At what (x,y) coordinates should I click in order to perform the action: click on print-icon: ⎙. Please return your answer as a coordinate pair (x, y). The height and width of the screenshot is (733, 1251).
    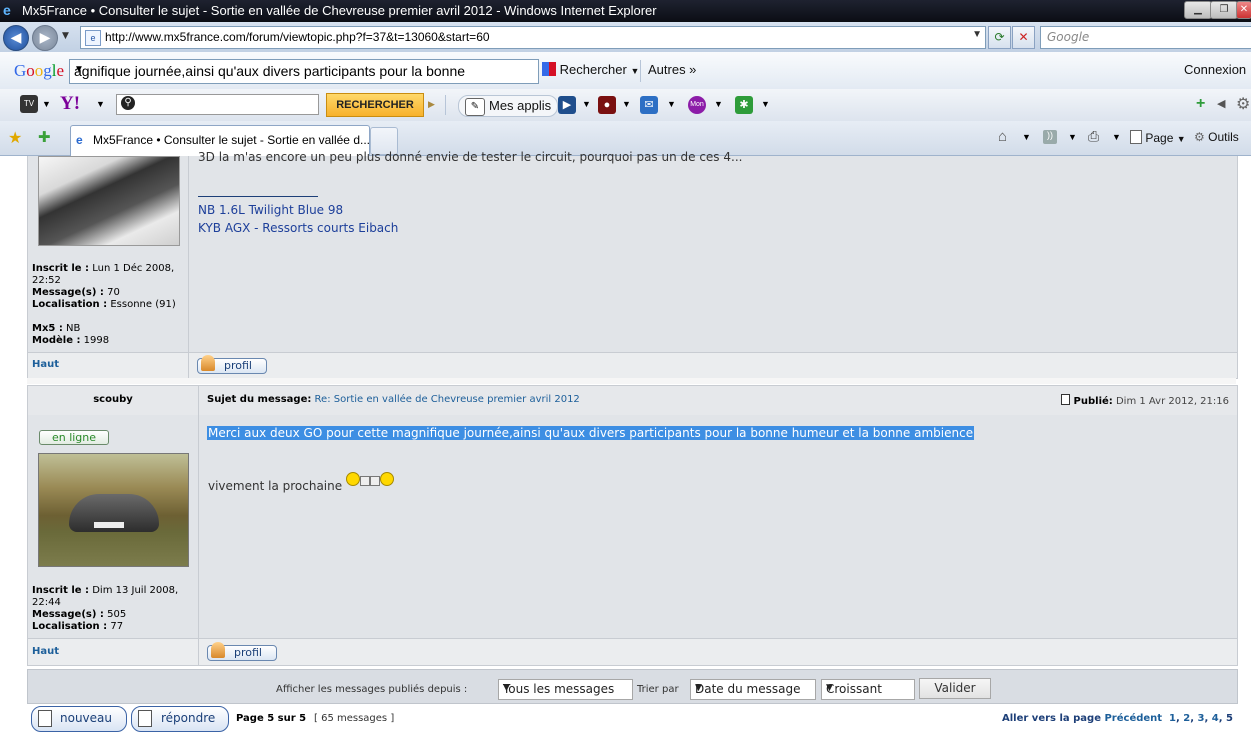
    Looking at the image, I should click on (1093, 136).